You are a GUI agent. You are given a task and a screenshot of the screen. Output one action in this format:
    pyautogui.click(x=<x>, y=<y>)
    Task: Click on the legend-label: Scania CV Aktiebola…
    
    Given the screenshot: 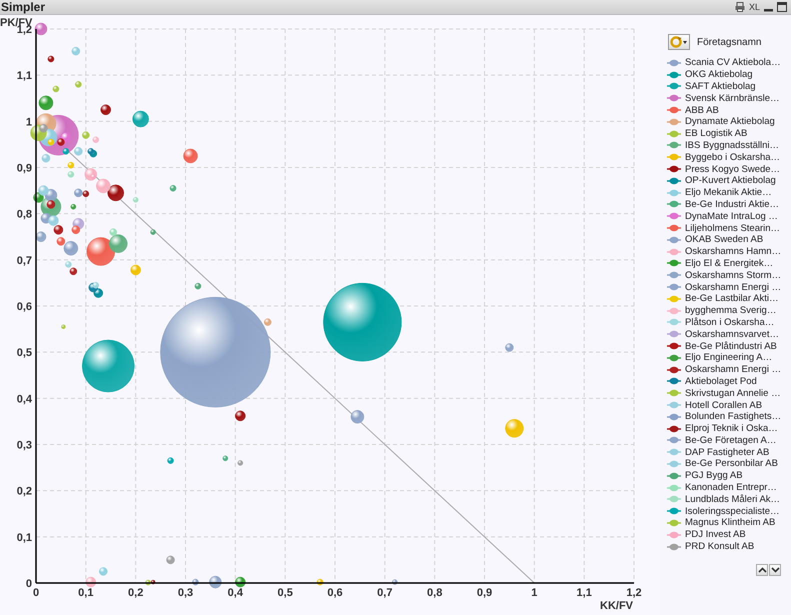 What is the action you would take?
    pyautogui.click(x=733, y=62)
    